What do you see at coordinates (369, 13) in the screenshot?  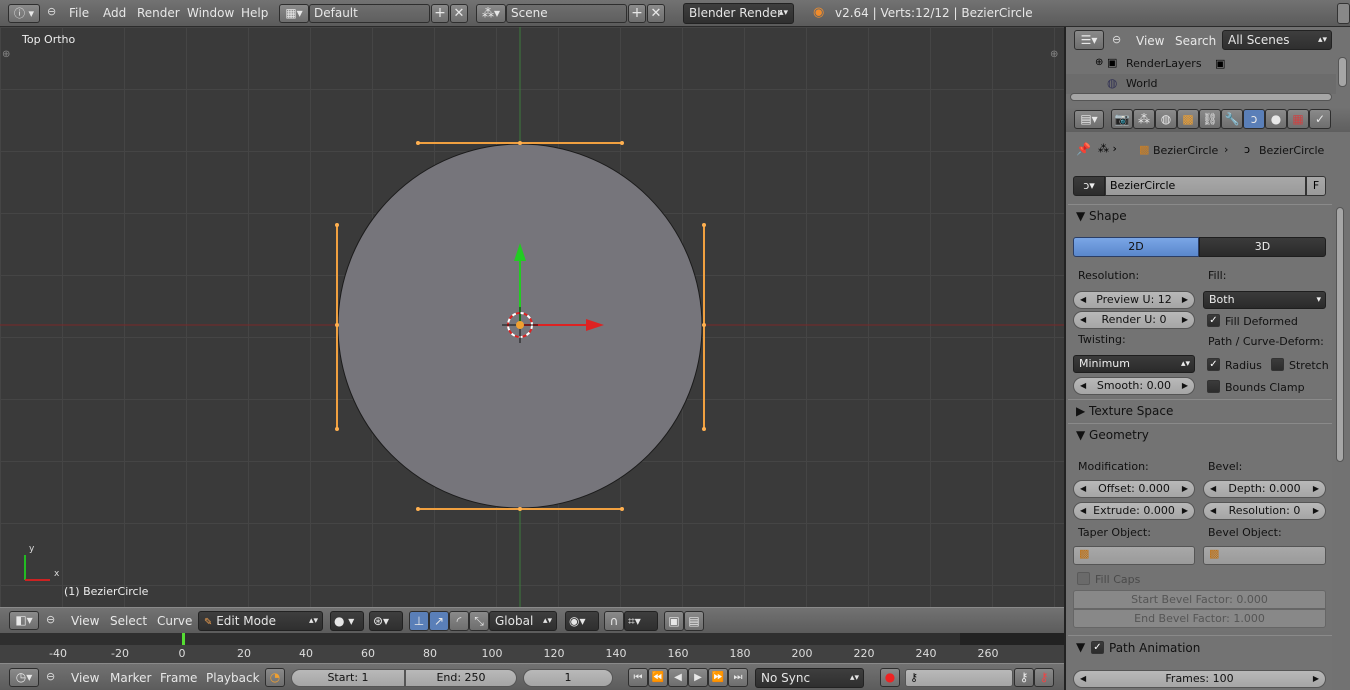 I see `screen-layout-field: Default` at bounding box center [369, 13].